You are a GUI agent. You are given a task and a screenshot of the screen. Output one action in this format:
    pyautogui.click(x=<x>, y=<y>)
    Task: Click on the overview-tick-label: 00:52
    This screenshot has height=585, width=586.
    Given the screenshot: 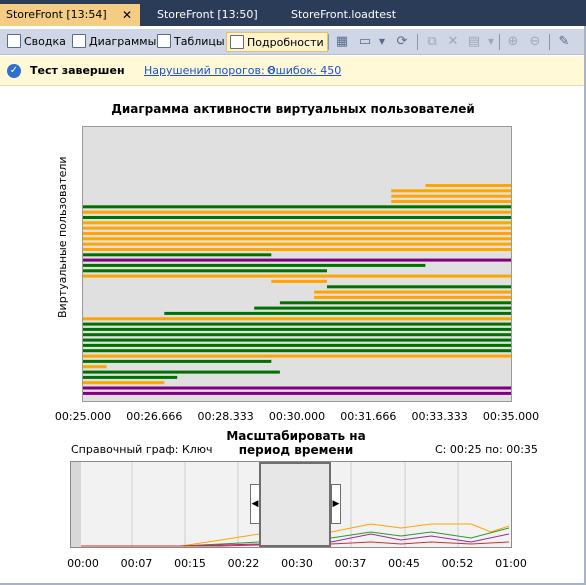 What is the action you would take?
    pyautogui.click(x=457, y=563)
    